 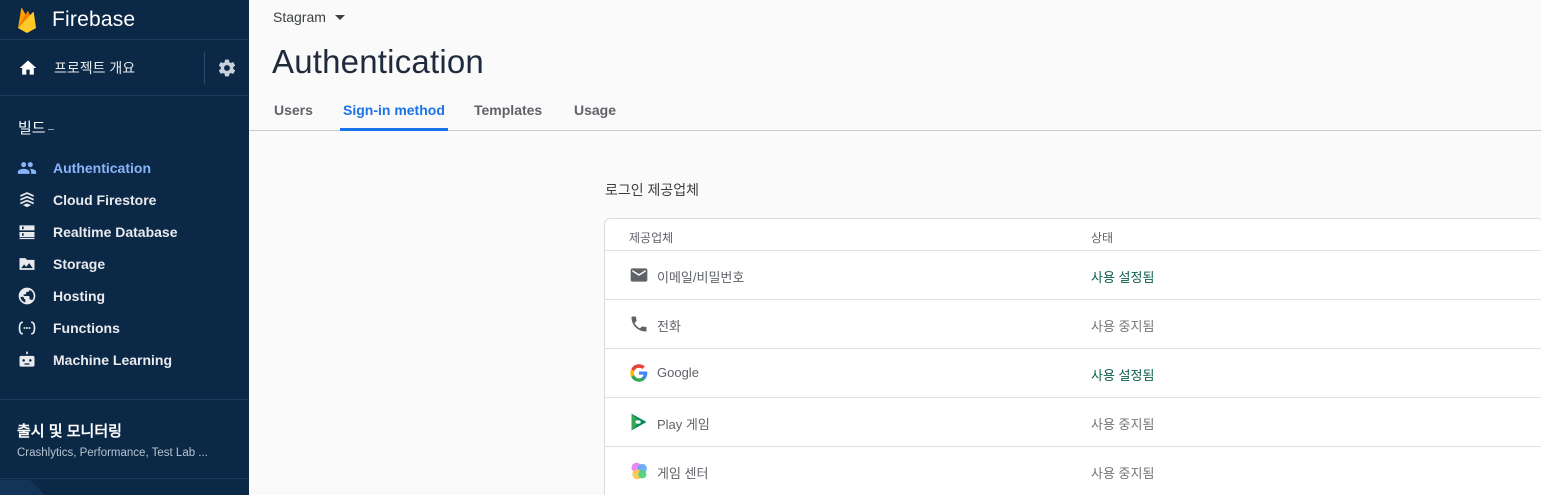 I want to click on table-header: 제공업체 상태, so click(x=1073, y=235).